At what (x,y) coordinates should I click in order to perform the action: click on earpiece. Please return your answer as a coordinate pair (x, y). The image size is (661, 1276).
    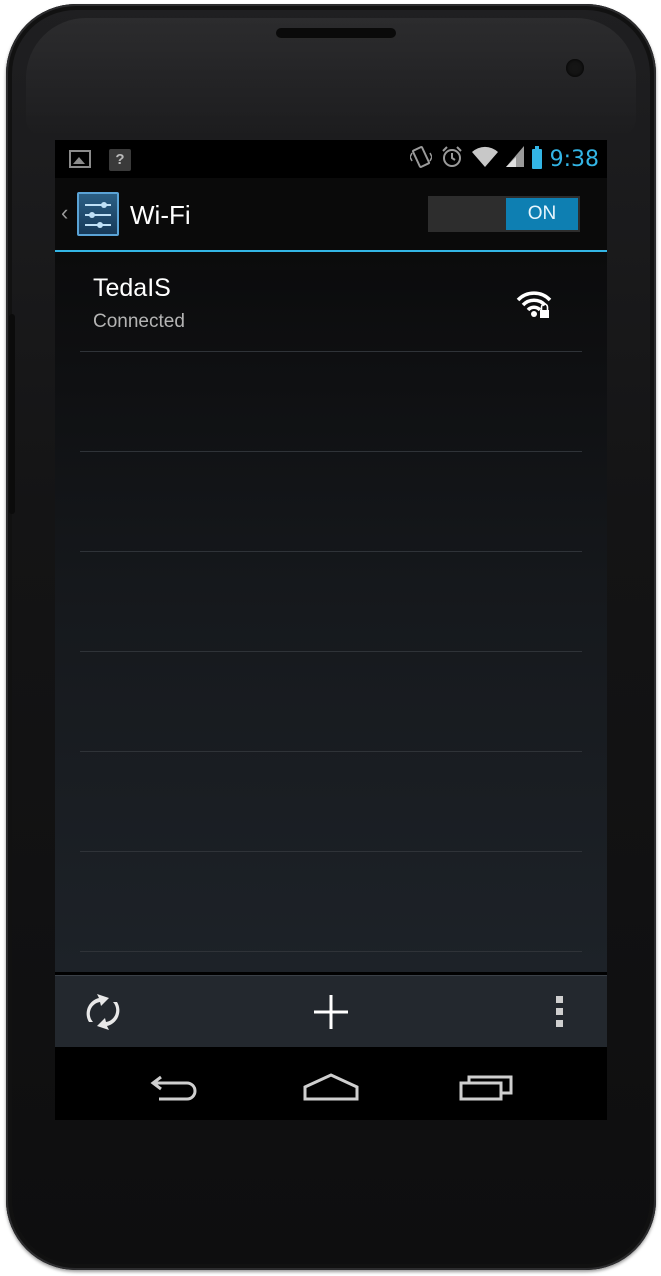
    Looking at the image, I should click on (336, 33).